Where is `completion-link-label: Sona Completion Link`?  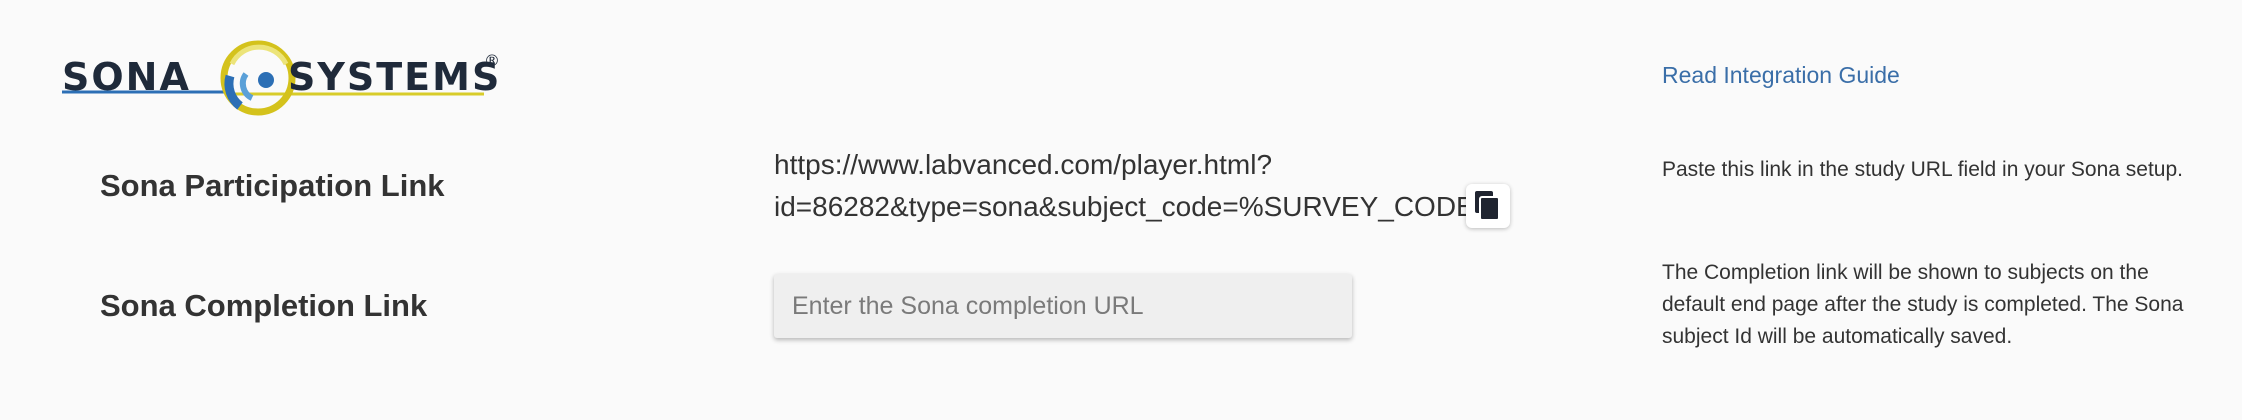 completion-link-label: Sona Completion Link is located at coordinates (264, 305).